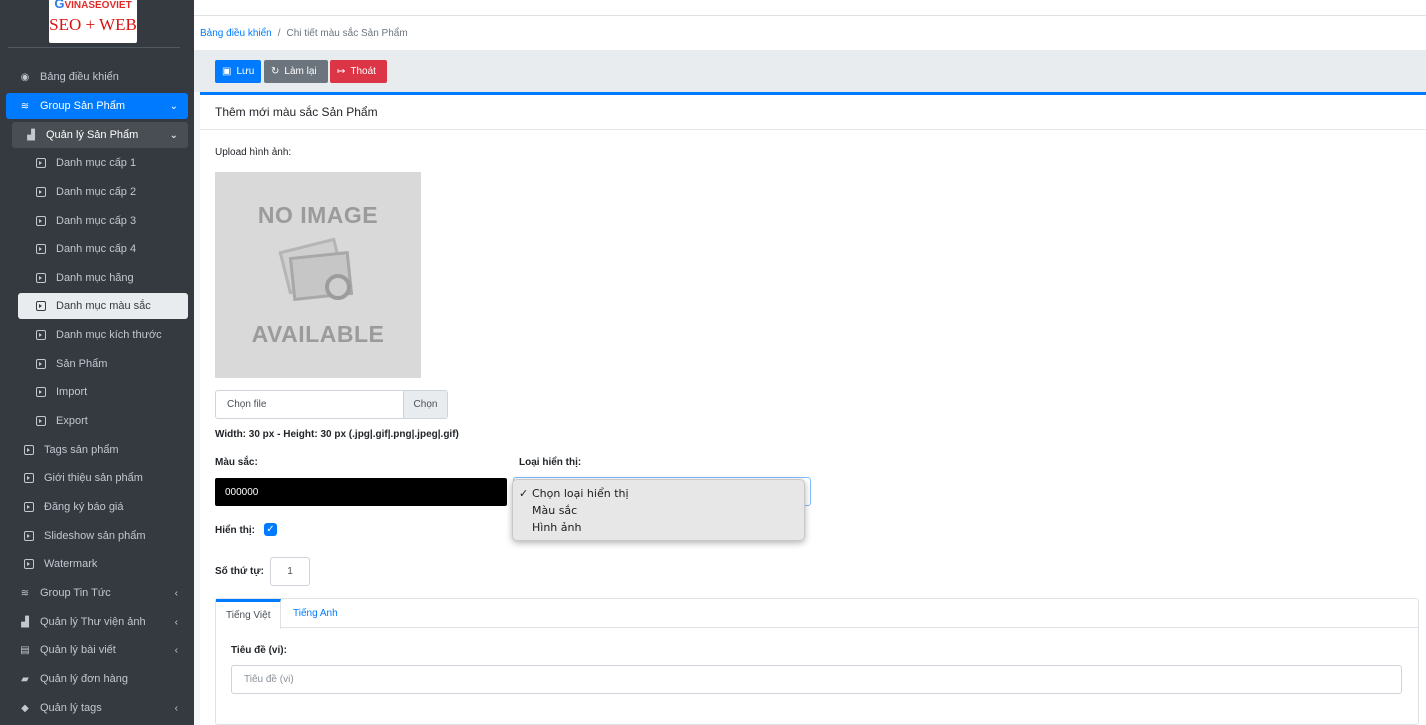  I want to click on sidebar-item-label: Danh mục cấp 1, so click(96, 163).